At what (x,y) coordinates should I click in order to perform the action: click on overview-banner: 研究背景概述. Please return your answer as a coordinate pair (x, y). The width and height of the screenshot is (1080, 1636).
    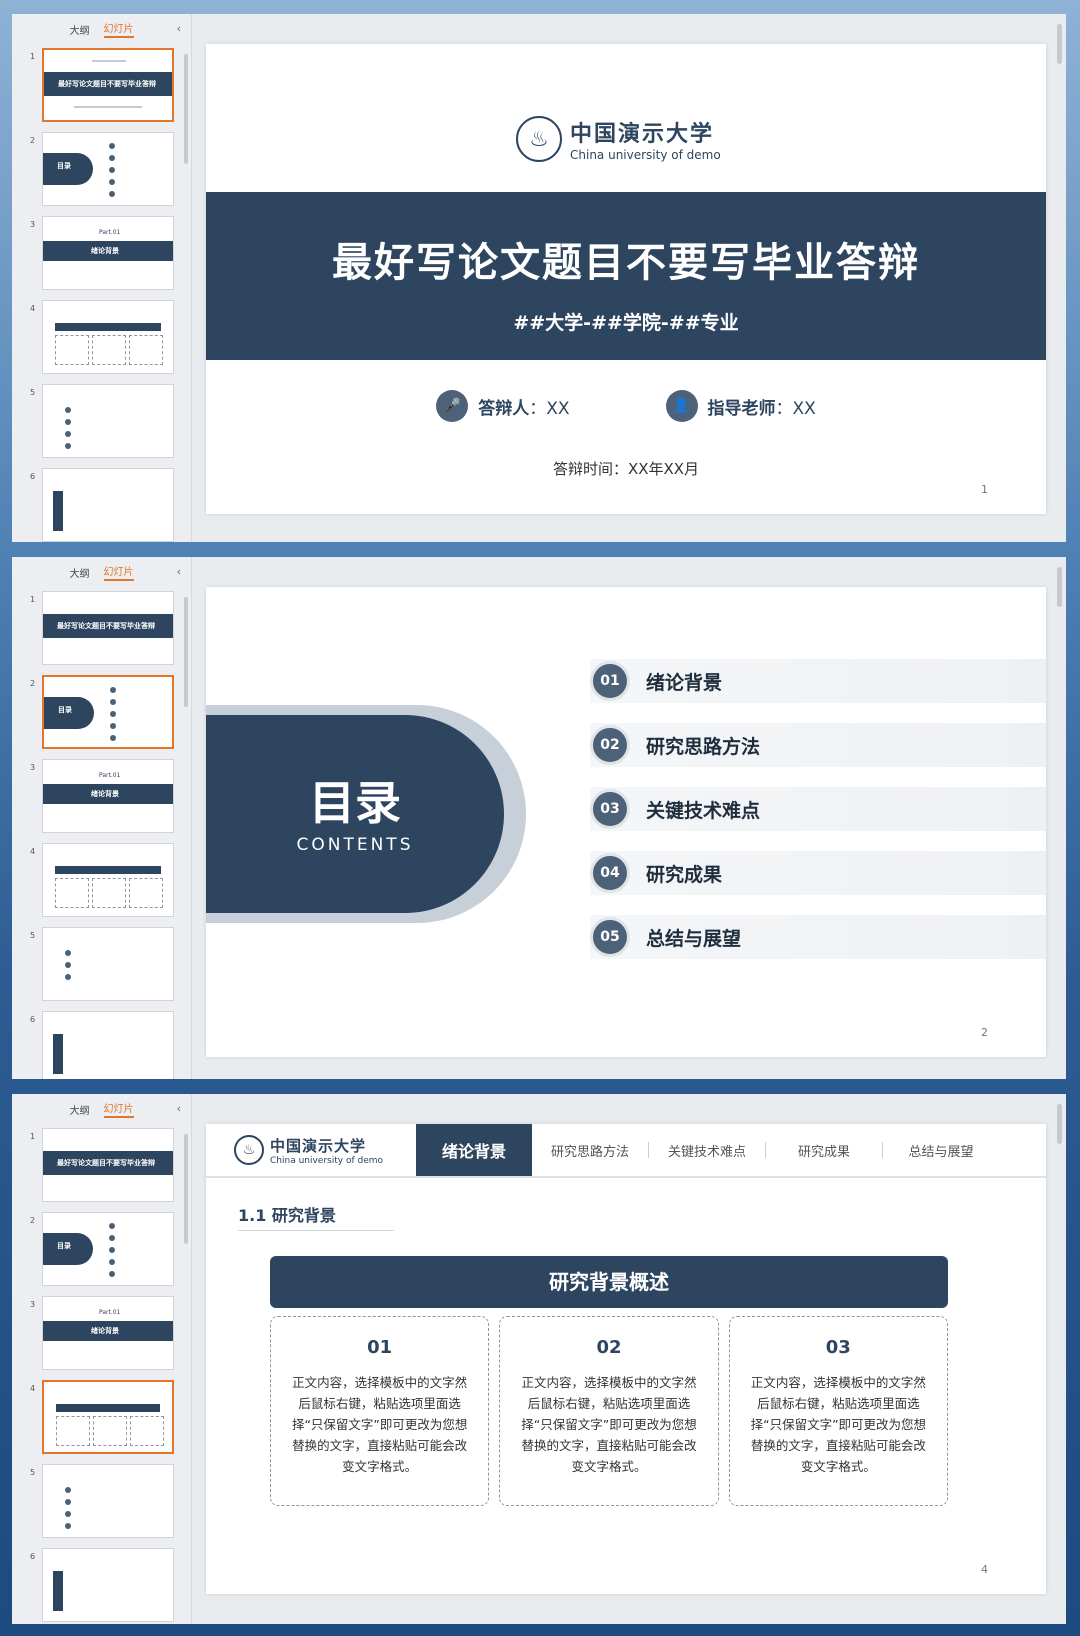
    Looking at the image, I should click on (609, 1282).